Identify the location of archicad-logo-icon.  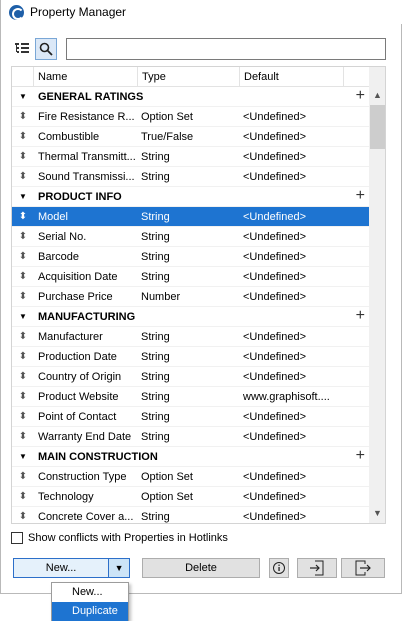
(16, 12).